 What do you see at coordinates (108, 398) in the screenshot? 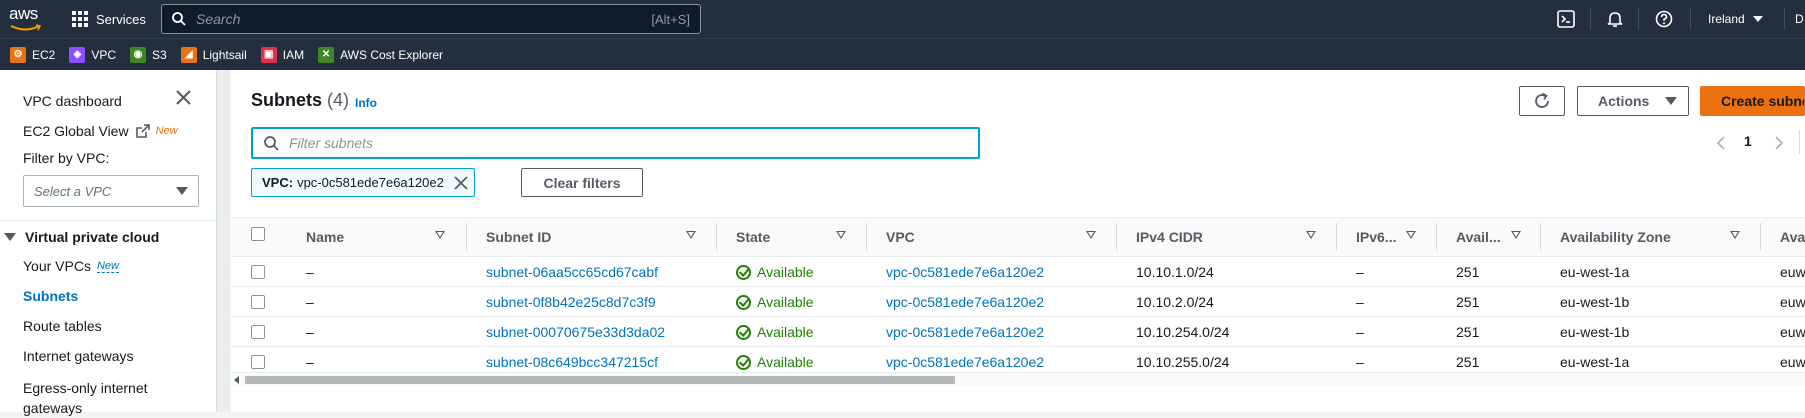
I see `sidebar-item-egress-only-internet-gateways: Egress-only internet gateways` at bounding box center [108, 398].